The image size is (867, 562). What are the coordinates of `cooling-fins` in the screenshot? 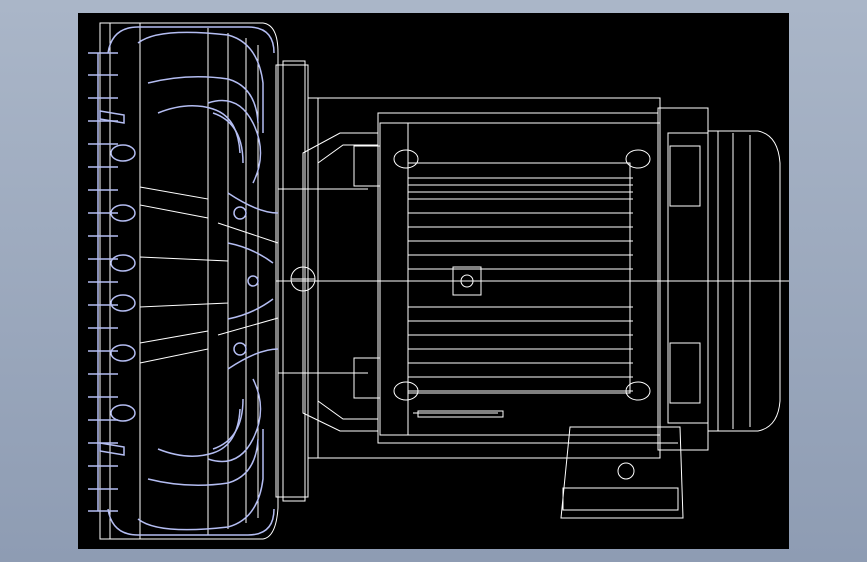 It's located at (520, 284).